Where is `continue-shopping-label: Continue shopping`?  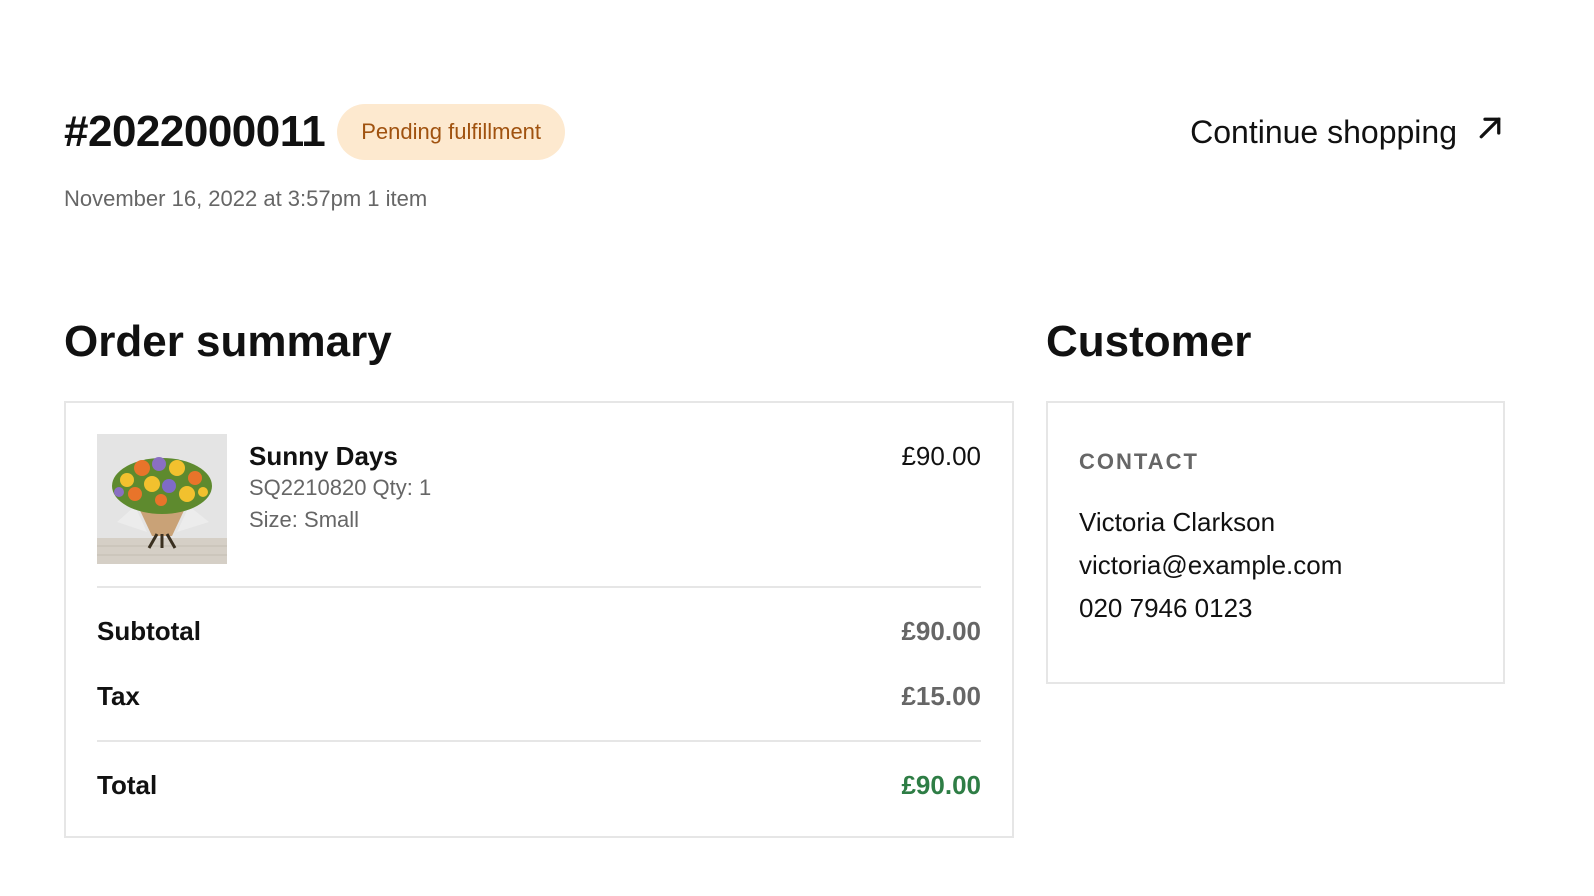
continue-shopping-label: Continue shopping is located at coordinates (1323, 131).